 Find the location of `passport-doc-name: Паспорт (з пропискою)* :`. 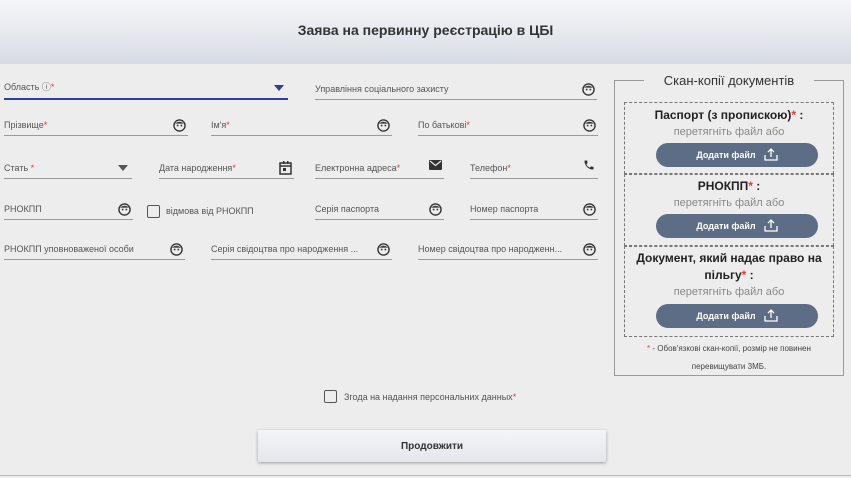

passport-doc-name: Паспорт (з пропискою)* : is located at coordinates (729, 115).